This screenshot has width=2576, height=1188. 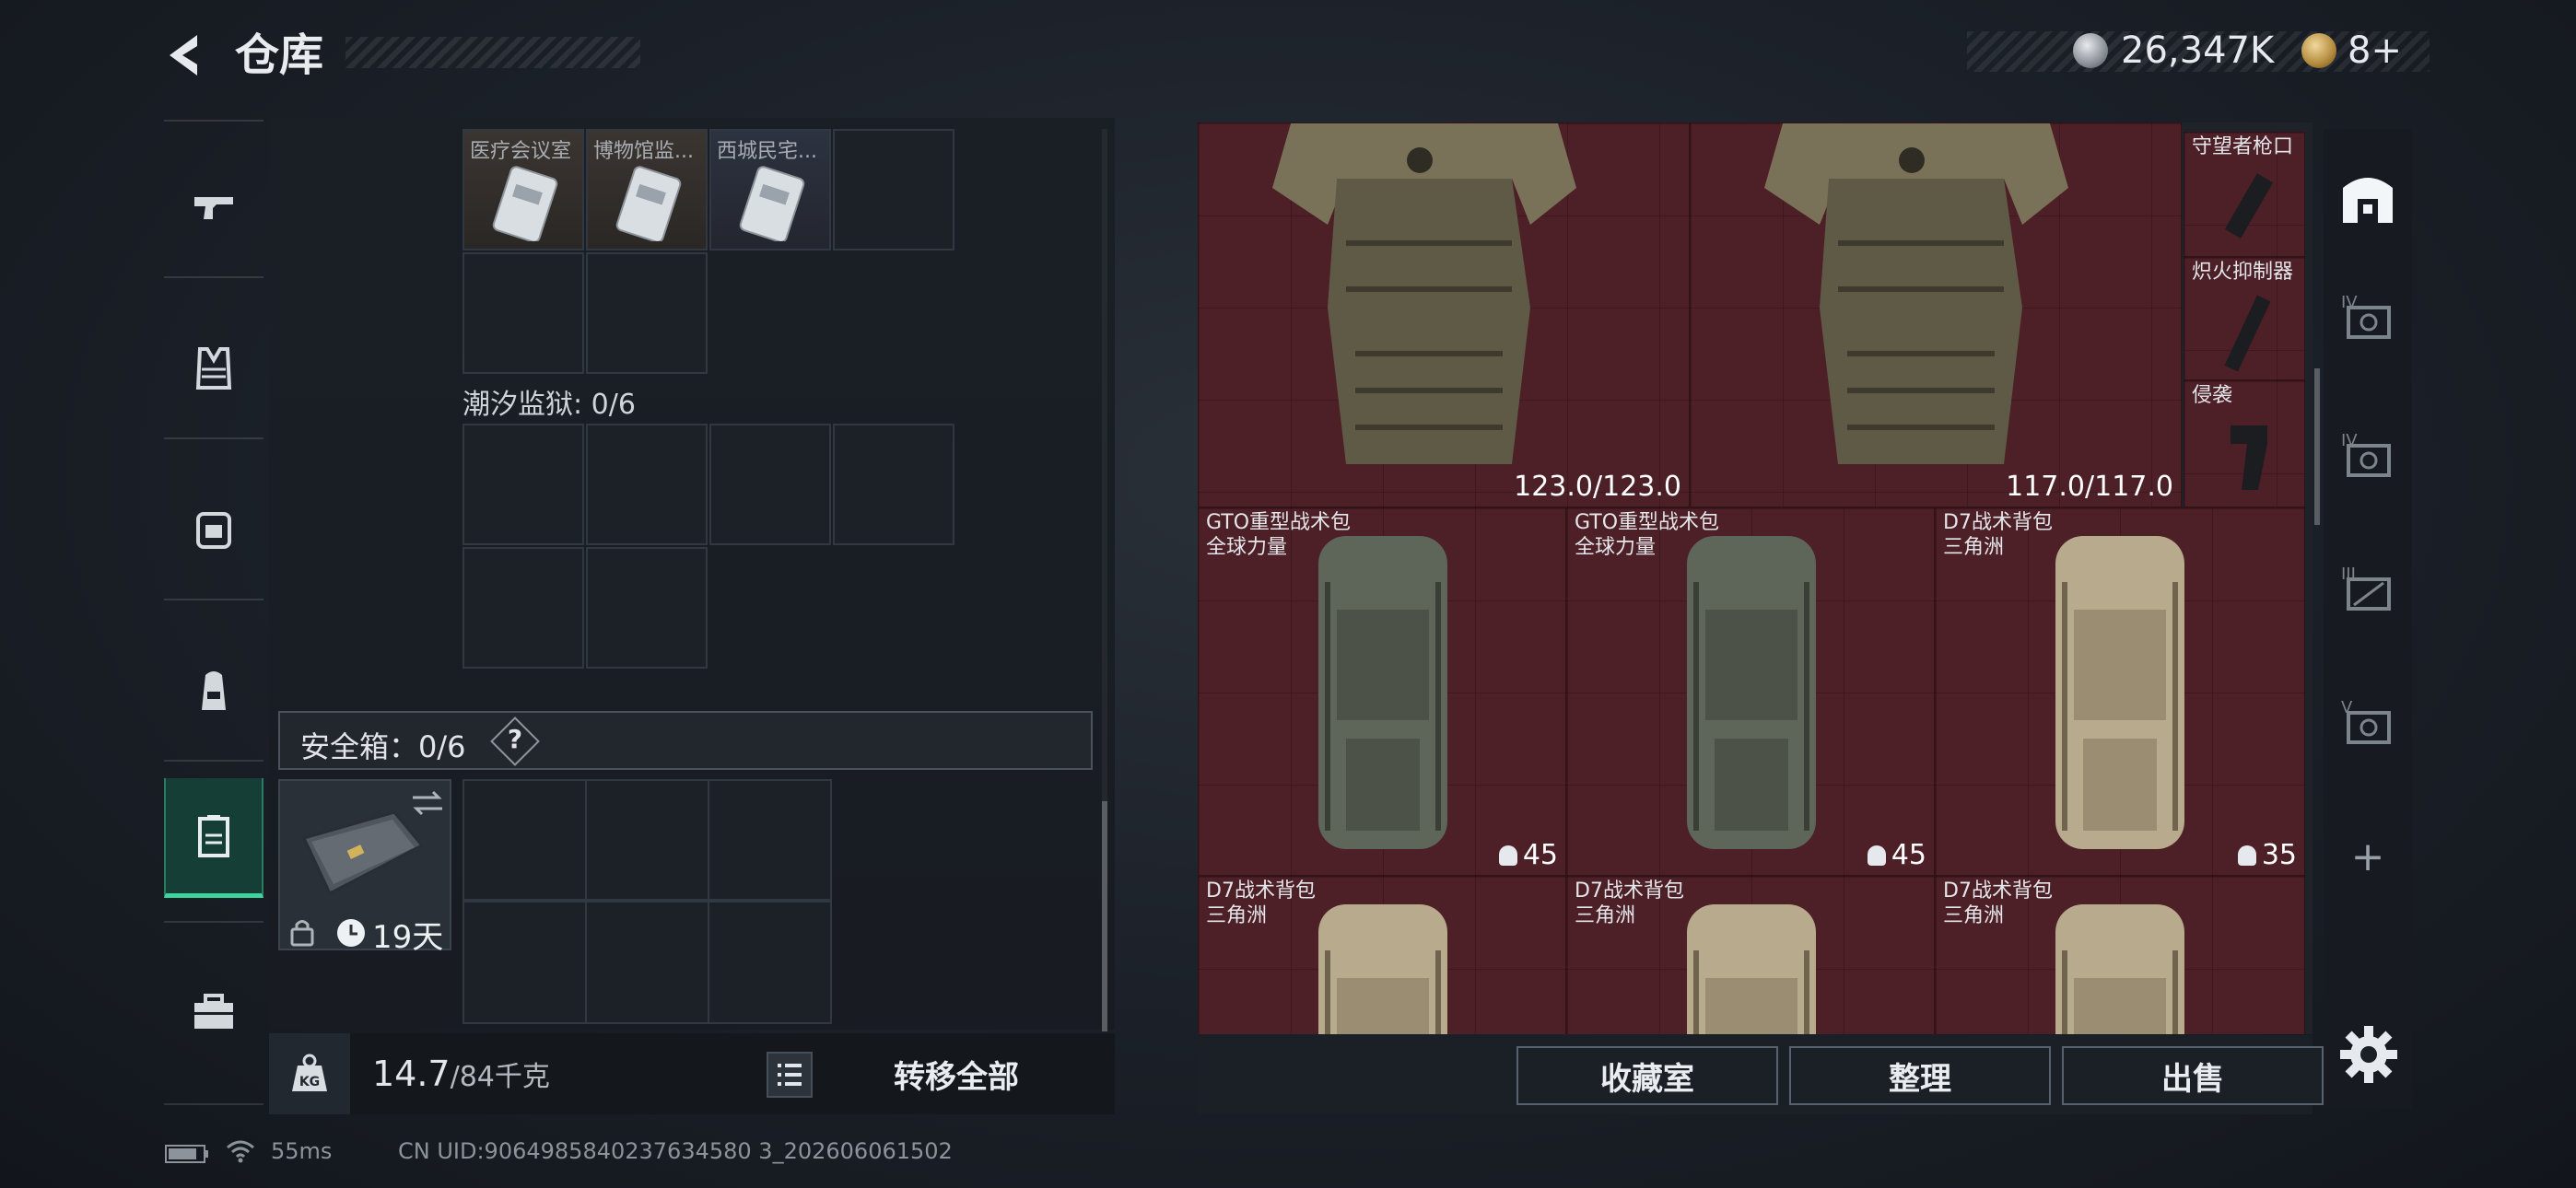 I want to click on attachment-slot: 侵袭, so click(x=2244, y=444).